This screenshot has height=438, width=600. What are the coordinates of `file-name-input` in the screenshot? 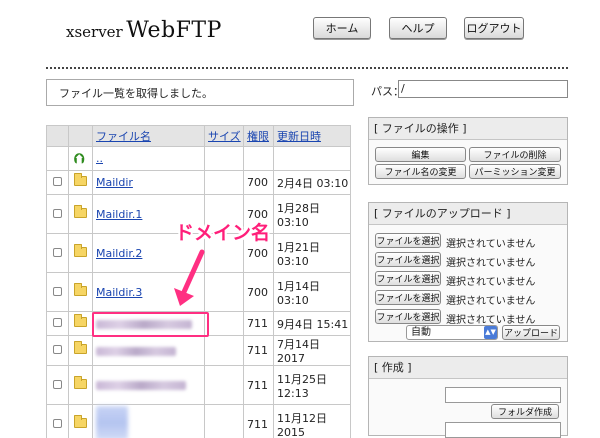 It's located at (503, 430).